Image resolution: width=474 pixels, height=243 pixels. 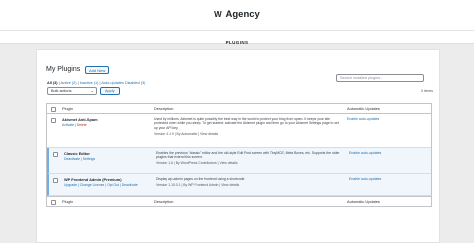 What do you see at coordinates (426, 91) in the screenshot?
I see `item-count: 3 items` at bounding box center [426, 91].